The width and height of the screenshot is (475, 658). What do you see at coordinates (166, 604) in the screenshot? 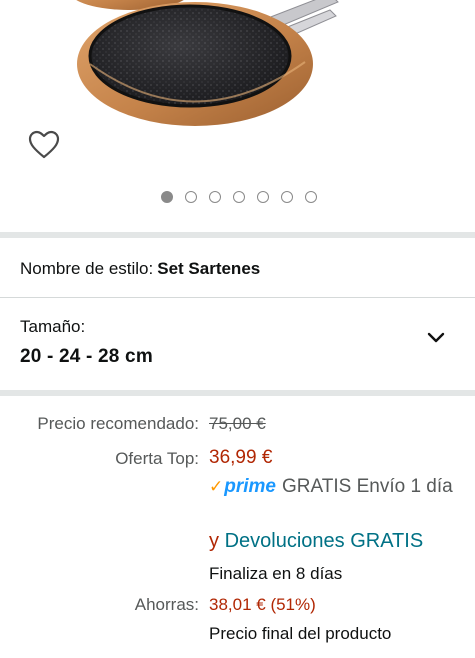
I see `savings-label: Ahorras:` at bounding box center [166, 604].